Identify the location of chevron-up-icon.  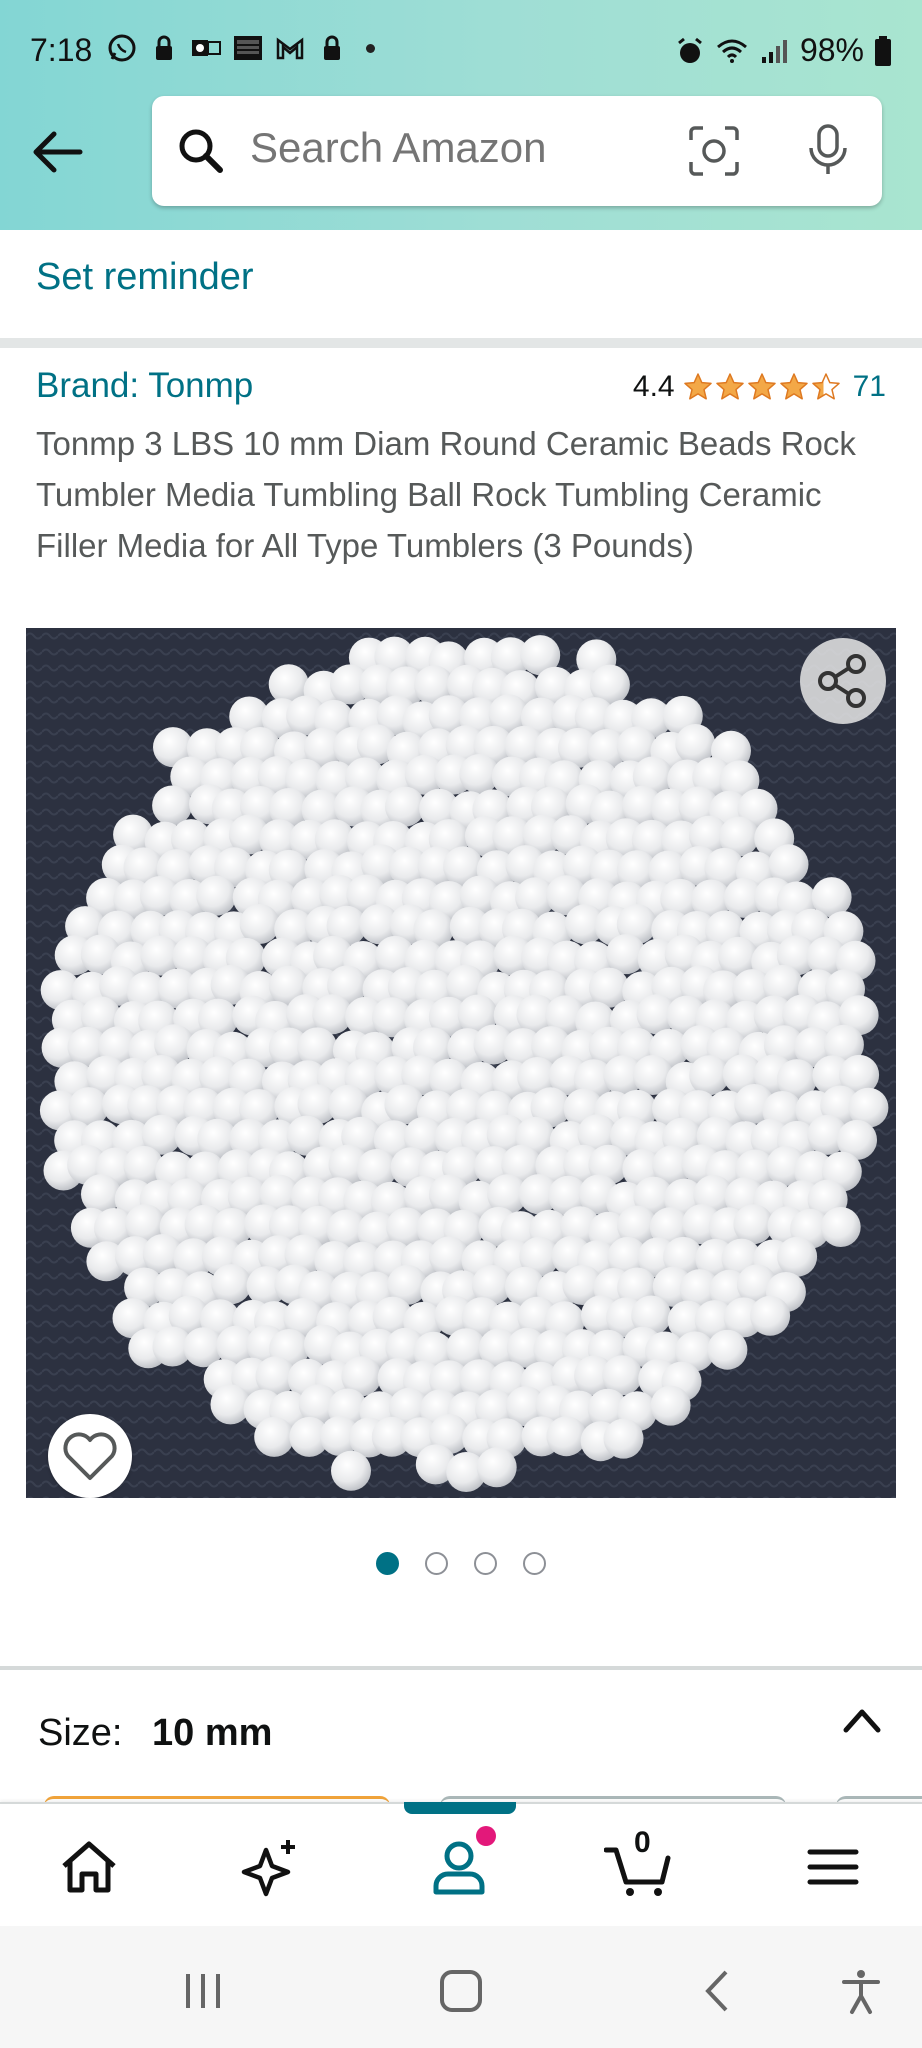
(862, 1720).